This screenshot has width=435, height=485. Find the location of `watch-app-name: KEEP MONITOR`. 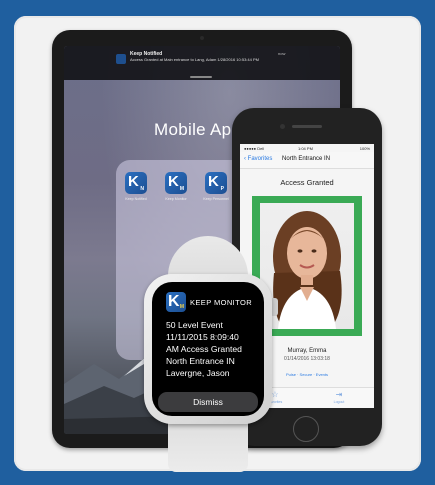

watch-app-name: KEEP MONITOR is located at coordinates (221, 302).